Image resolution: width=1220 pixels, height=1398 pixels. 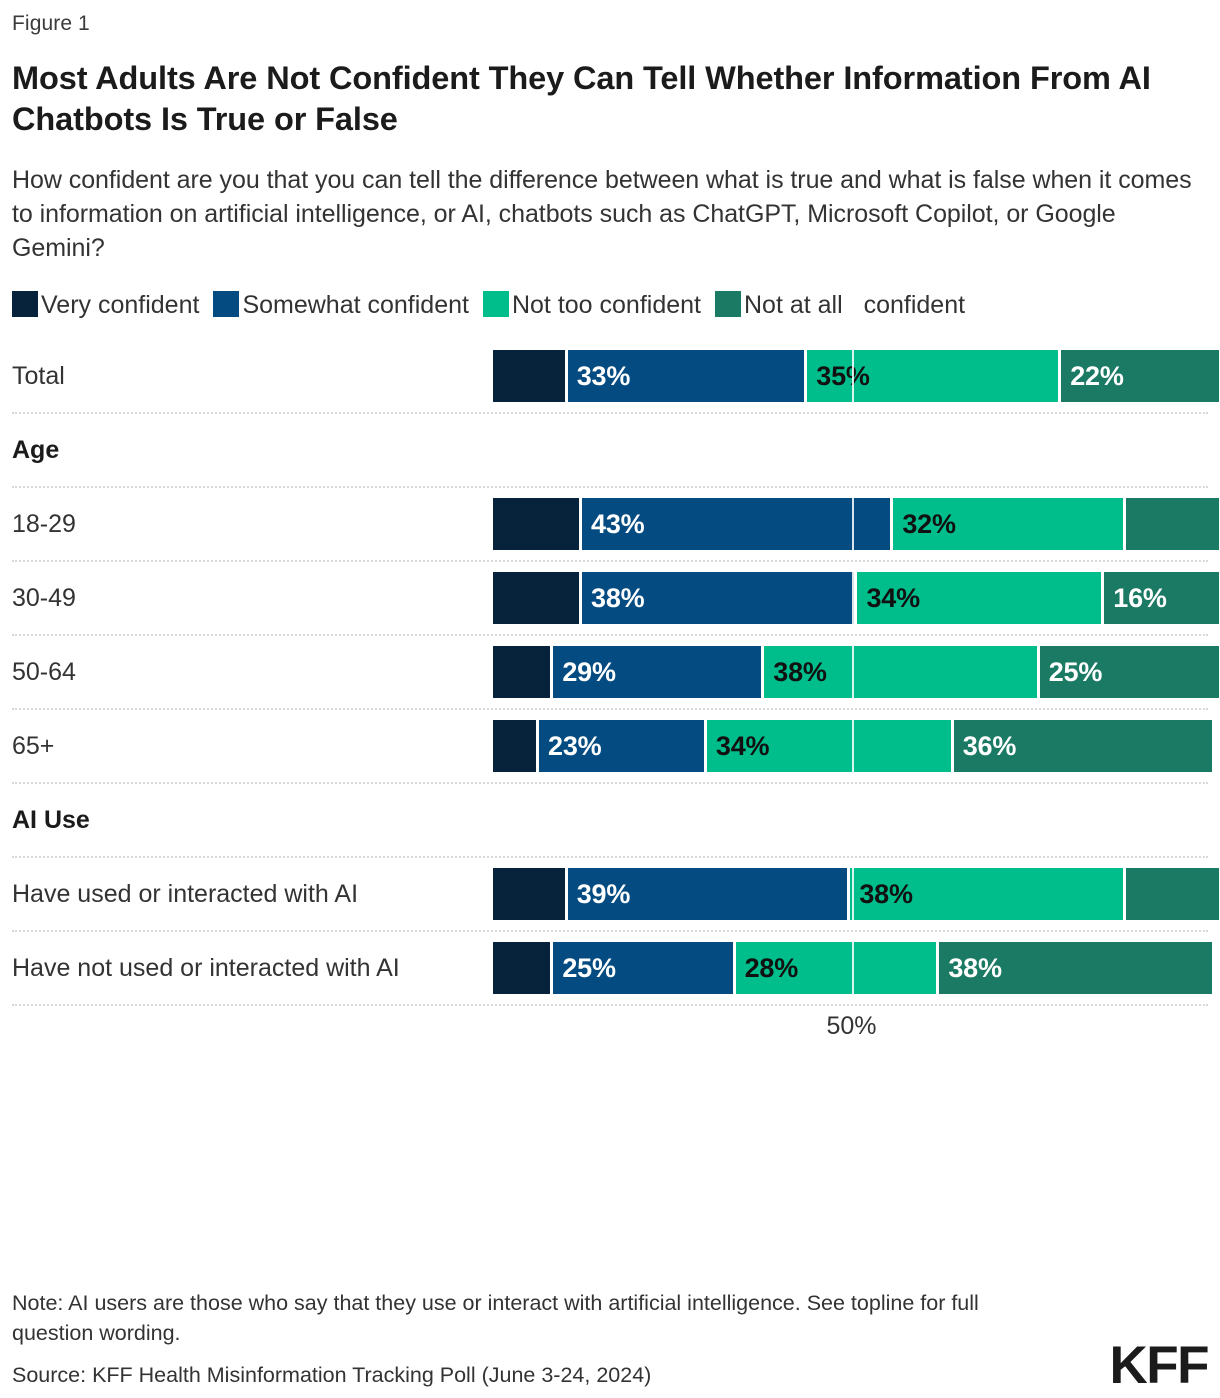 I want to click on chart-row: Have used or interacted with AI 39% 38%, so click(x=615, y=895).